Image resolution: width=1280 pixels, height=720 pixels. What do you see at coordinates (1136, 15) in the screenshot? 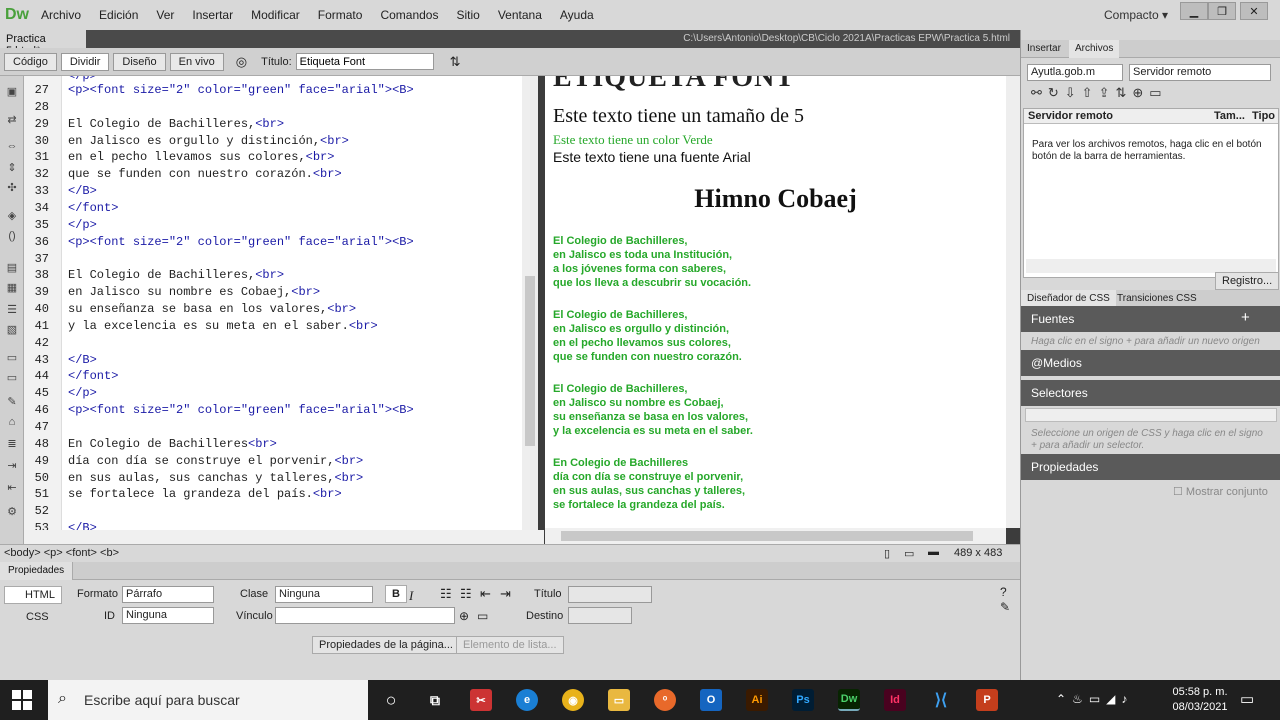
I see `workspace-switcher: Compacto ▾` at bounding box center [1136, 15].